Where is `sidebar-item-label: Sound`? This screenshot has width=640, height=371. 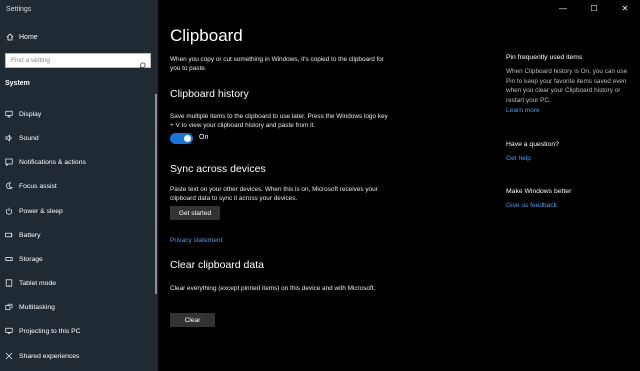
sidebar-item-label: Sound is located at coordinates (29, 138).